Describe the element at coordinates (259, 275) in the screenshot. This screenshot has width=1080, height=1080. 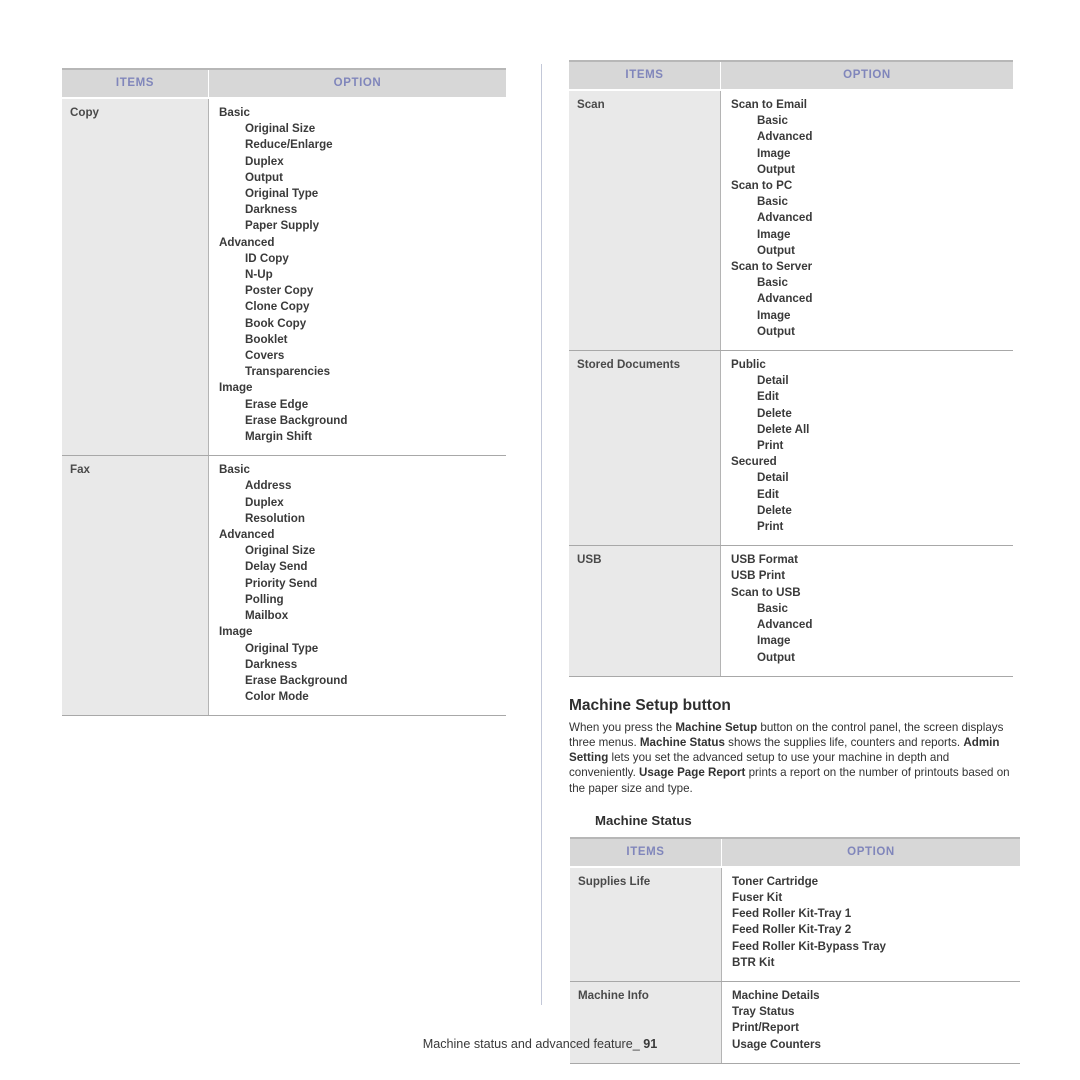
I see `menu-suboption: N-Up` at that location.